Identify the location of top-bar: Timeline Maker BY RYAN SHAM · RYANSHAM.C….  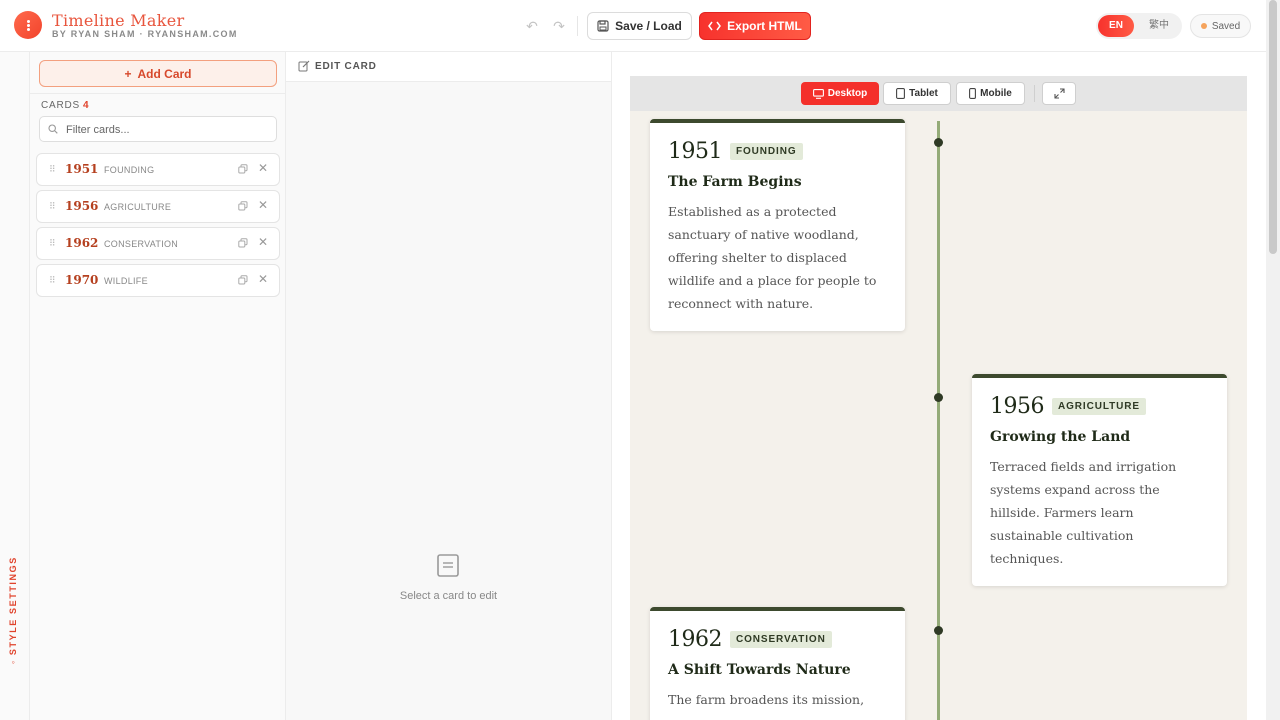
(633, 26).